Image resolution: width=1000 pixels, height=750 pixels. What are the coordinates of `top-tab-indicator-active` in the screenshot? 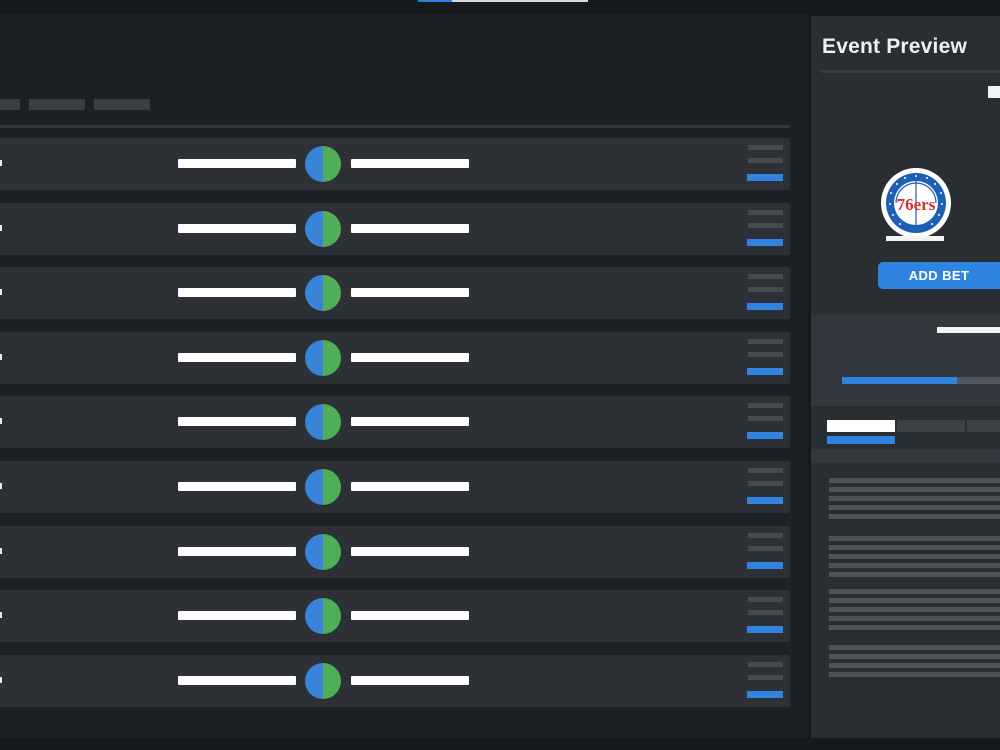 It's located at (435, 1).